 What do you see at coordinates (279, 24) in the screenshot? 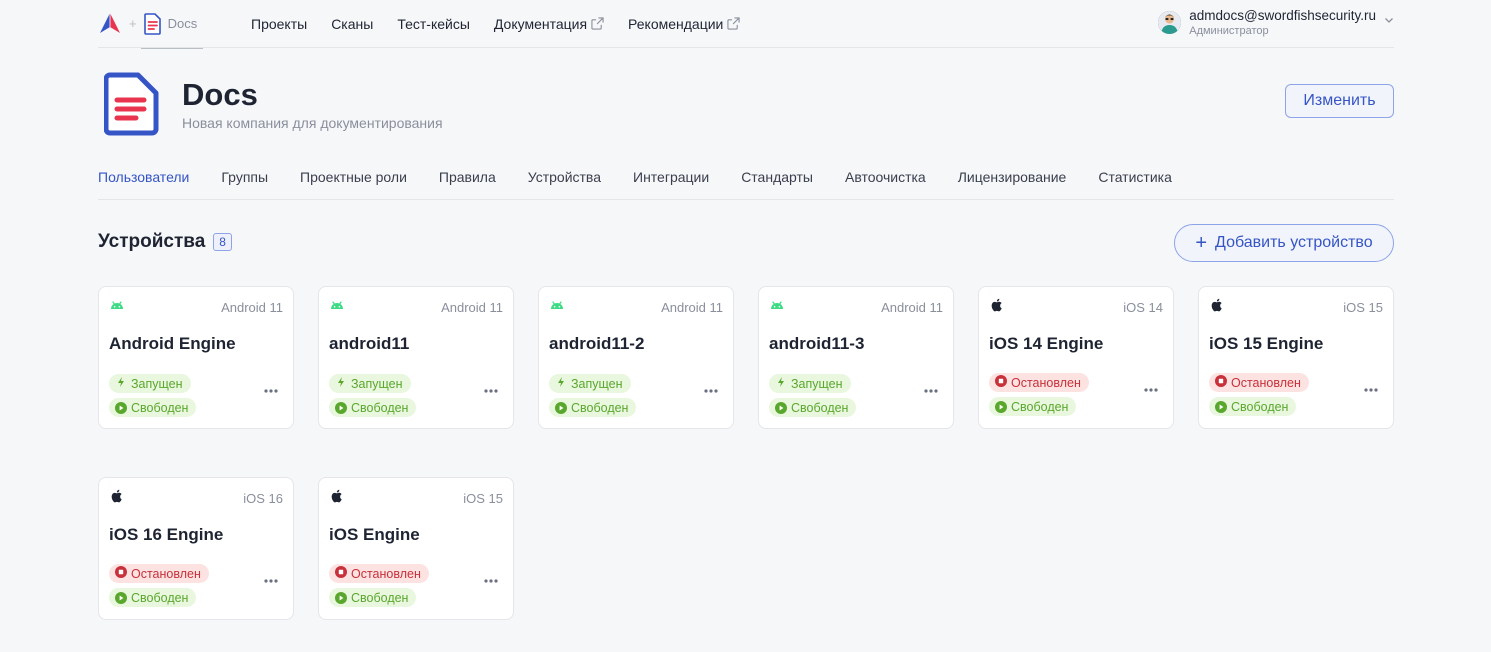
I see `nav-projects: Проекты` at bounding box center [279, 24].